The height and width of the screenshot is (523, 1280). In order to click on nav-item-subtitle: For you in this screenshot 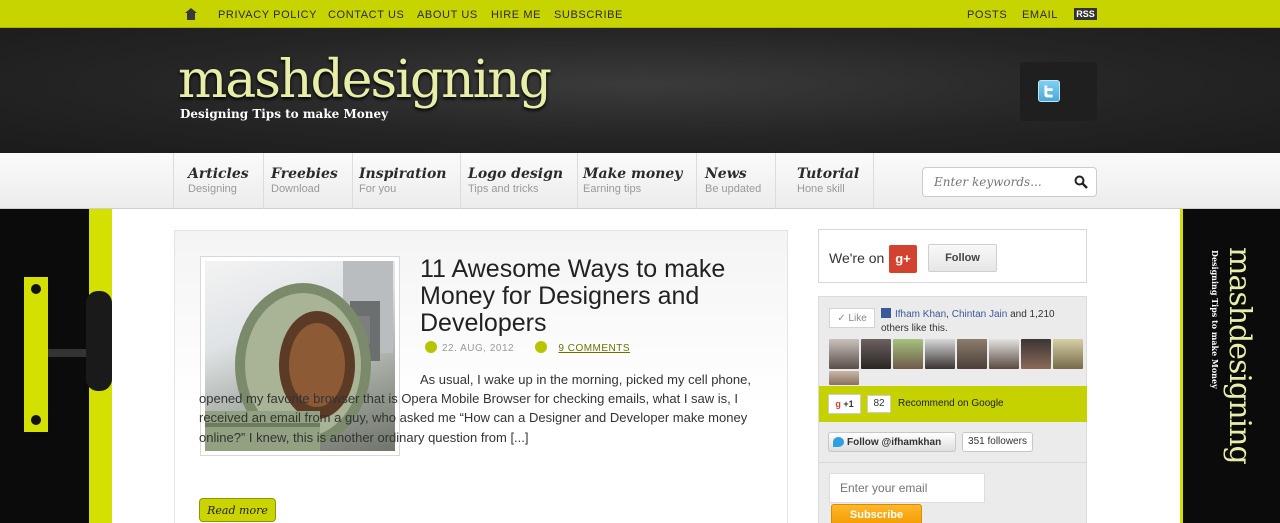, I will do `click(378, 189)`.